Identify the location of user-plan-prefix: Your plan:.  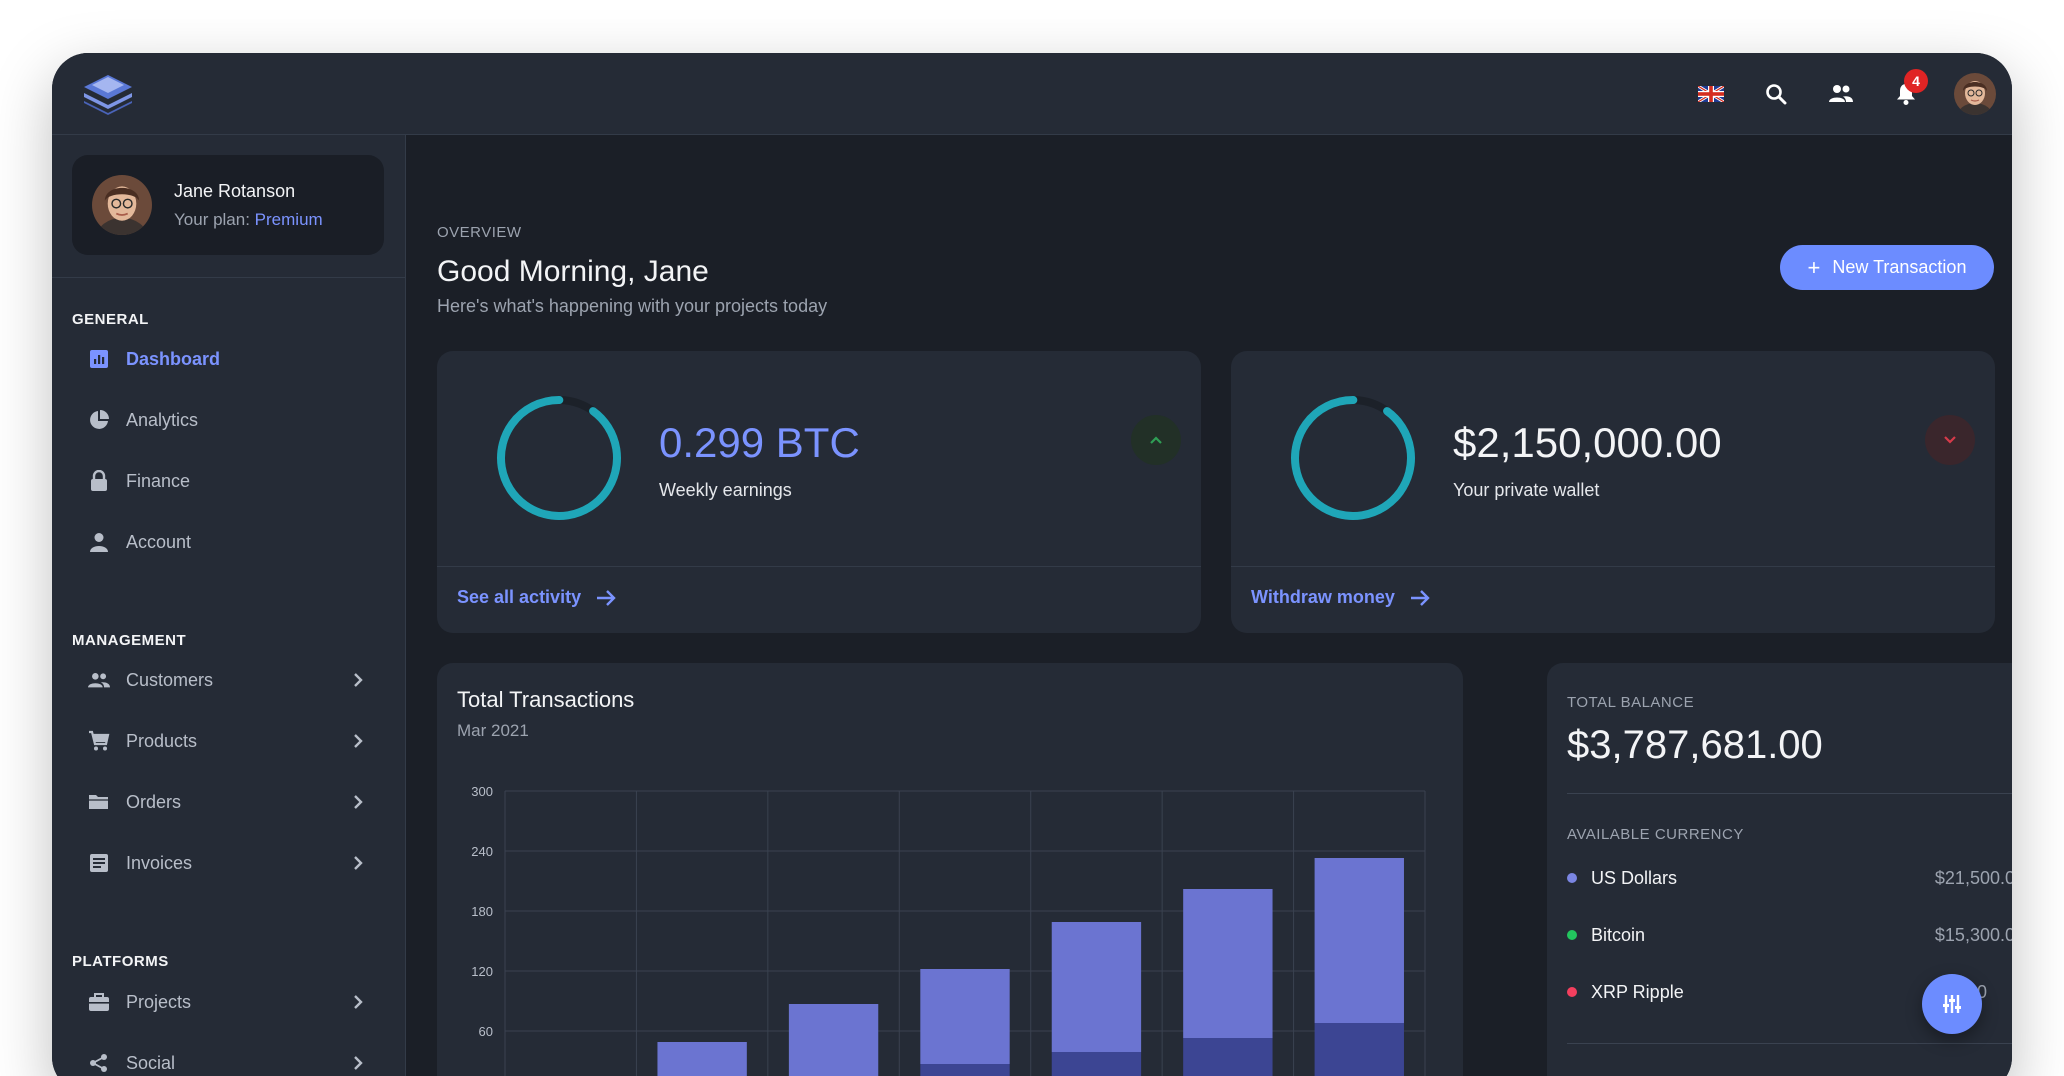
(212, 219).